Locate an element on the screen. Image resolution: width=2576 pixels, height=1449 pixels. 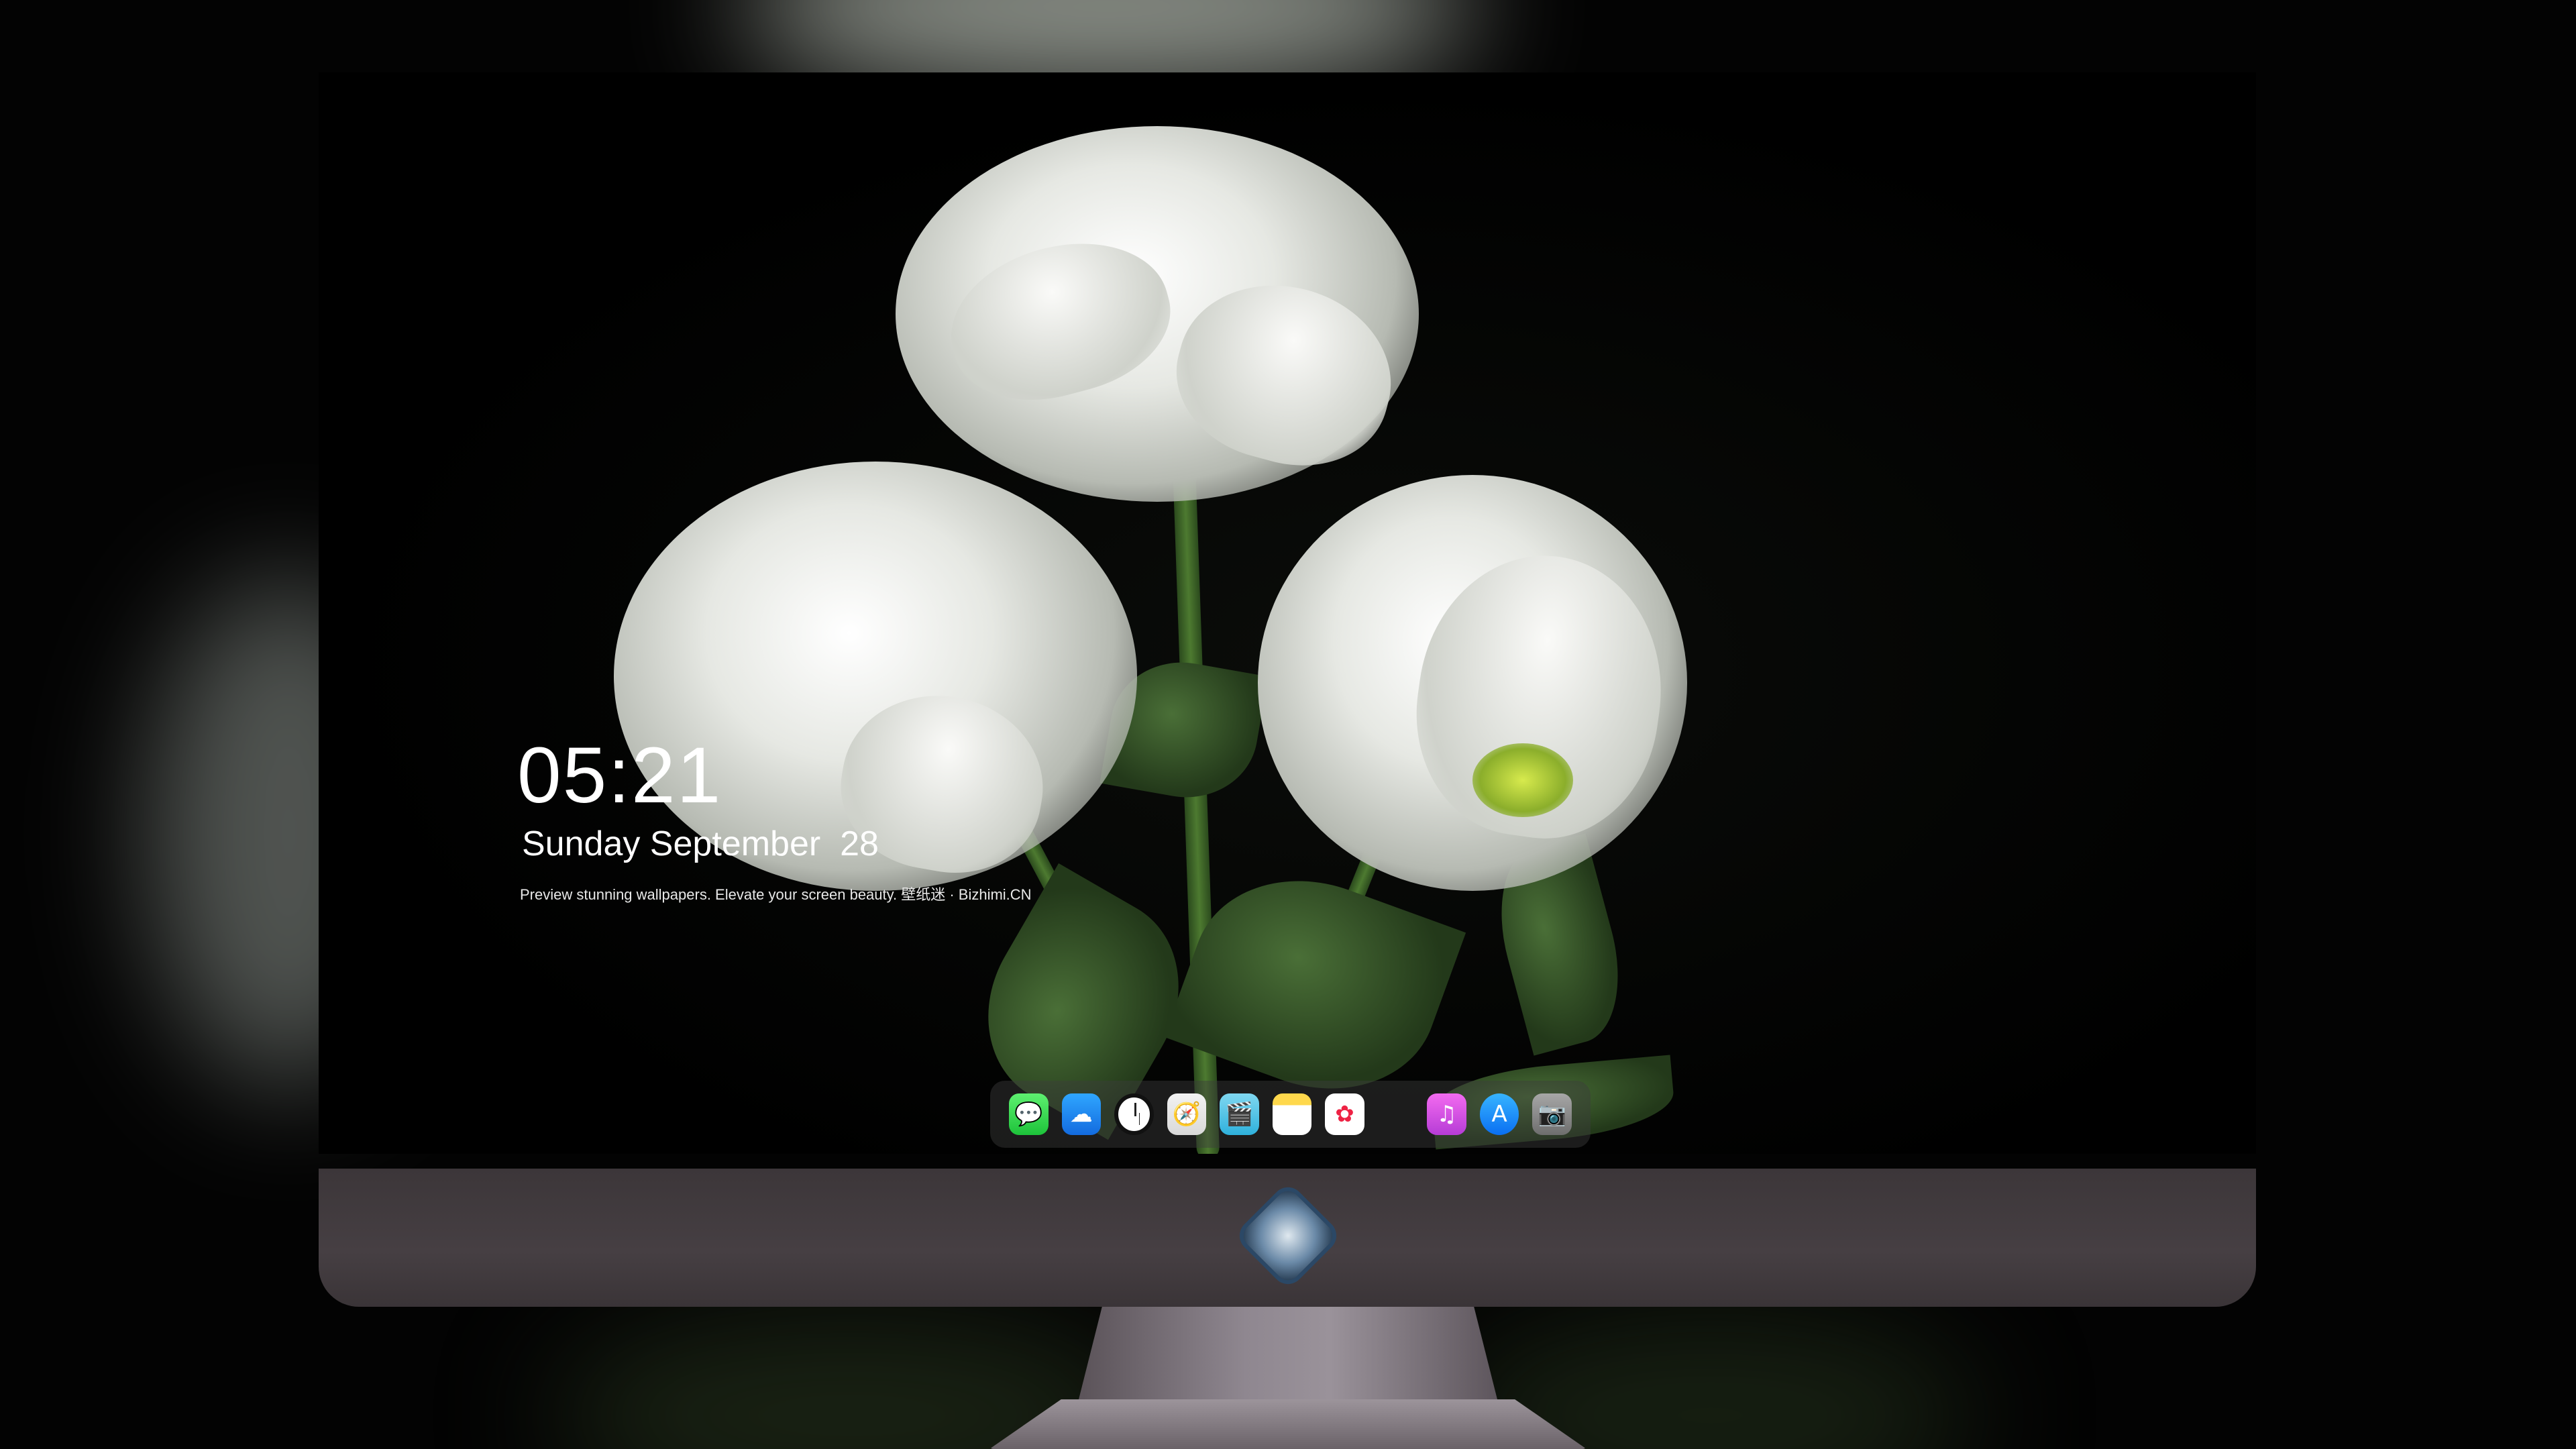
weather-icon: ☁ is located at coordinates (1081, 1114).